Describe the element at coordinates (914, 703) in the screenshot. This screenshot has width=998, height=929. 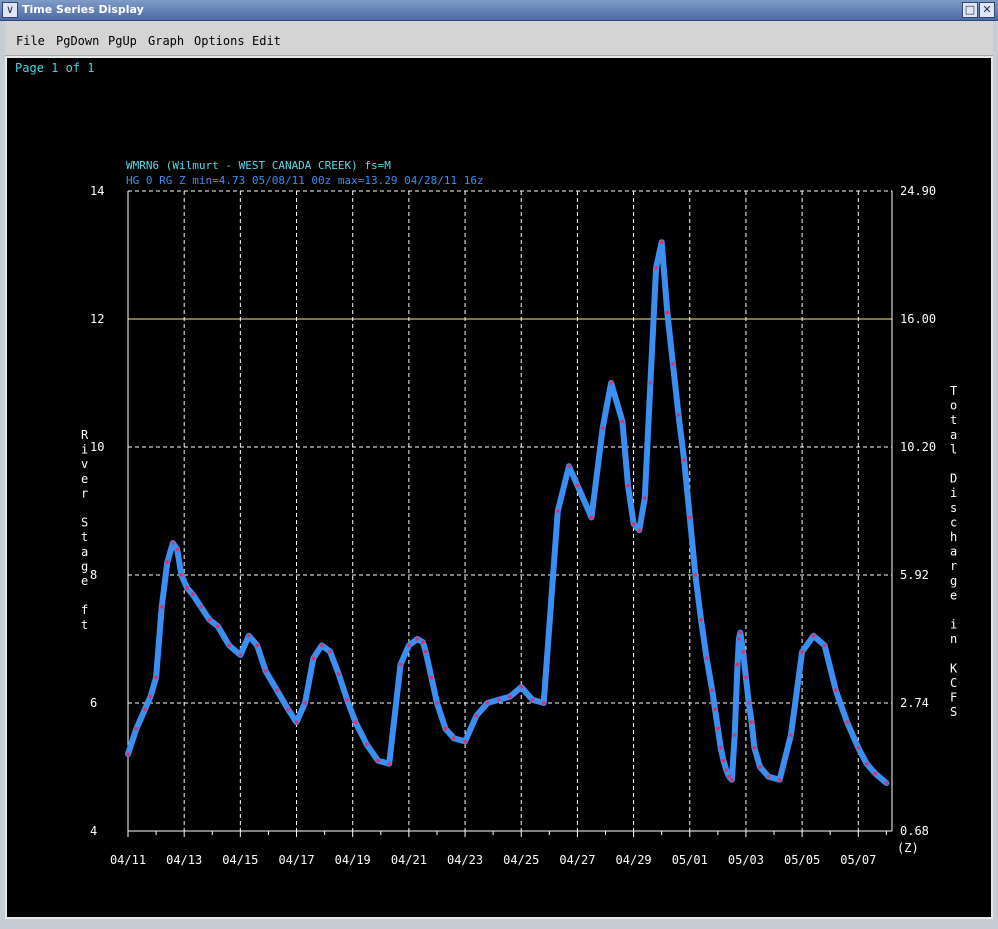
I see `y-tick-label-right: 2.74` at that location.